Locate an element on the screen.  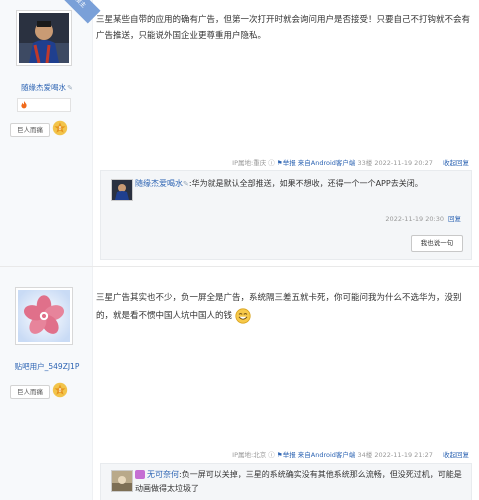
author-name: 贴吧用户_549ZJ1P is located at coordinates (47, 366).